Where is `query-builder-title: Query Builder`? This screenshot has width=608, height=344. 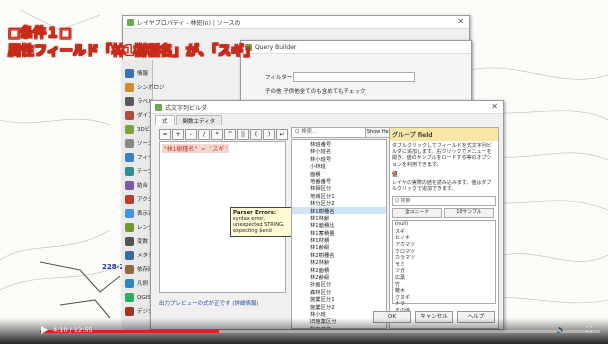
query-builder-title: Query Builder is located at coordinates (276, 47).